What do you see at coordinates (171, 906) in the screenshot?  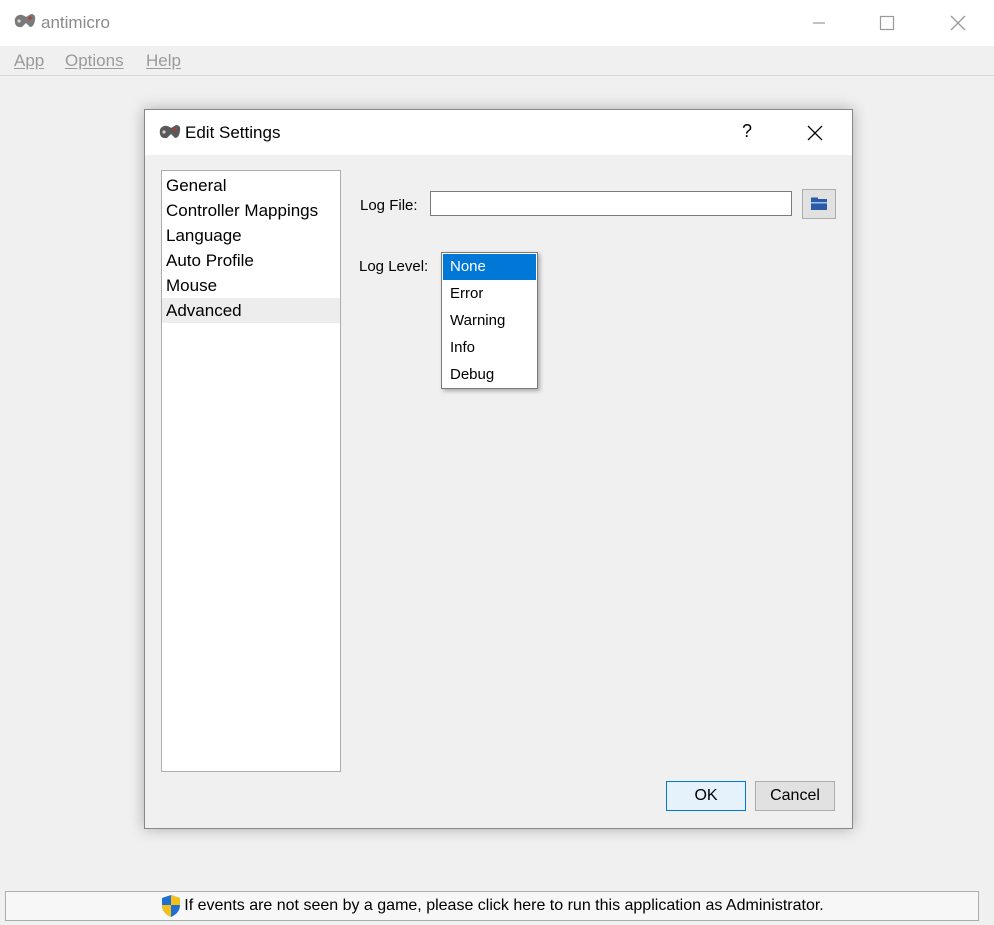 I see `uac-shield-icon` at bounding box center [171, 906].